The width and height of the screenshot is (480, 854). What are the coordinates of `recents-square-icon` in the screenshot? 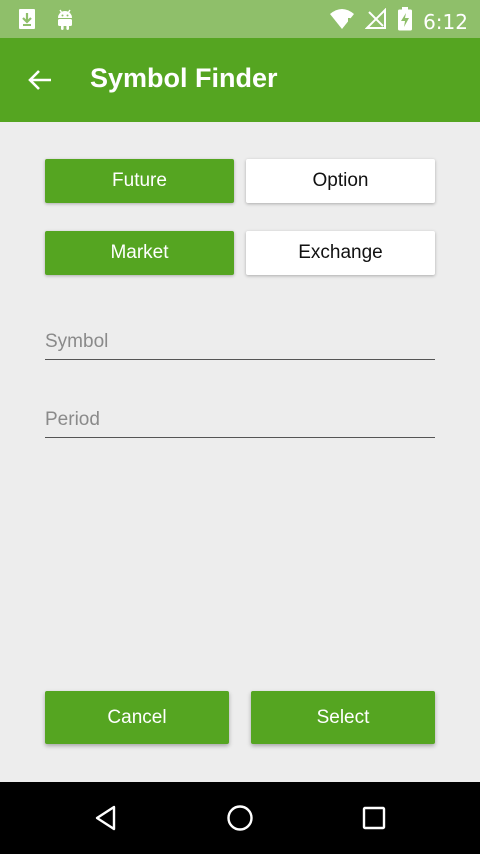 It's located at (374, 818).